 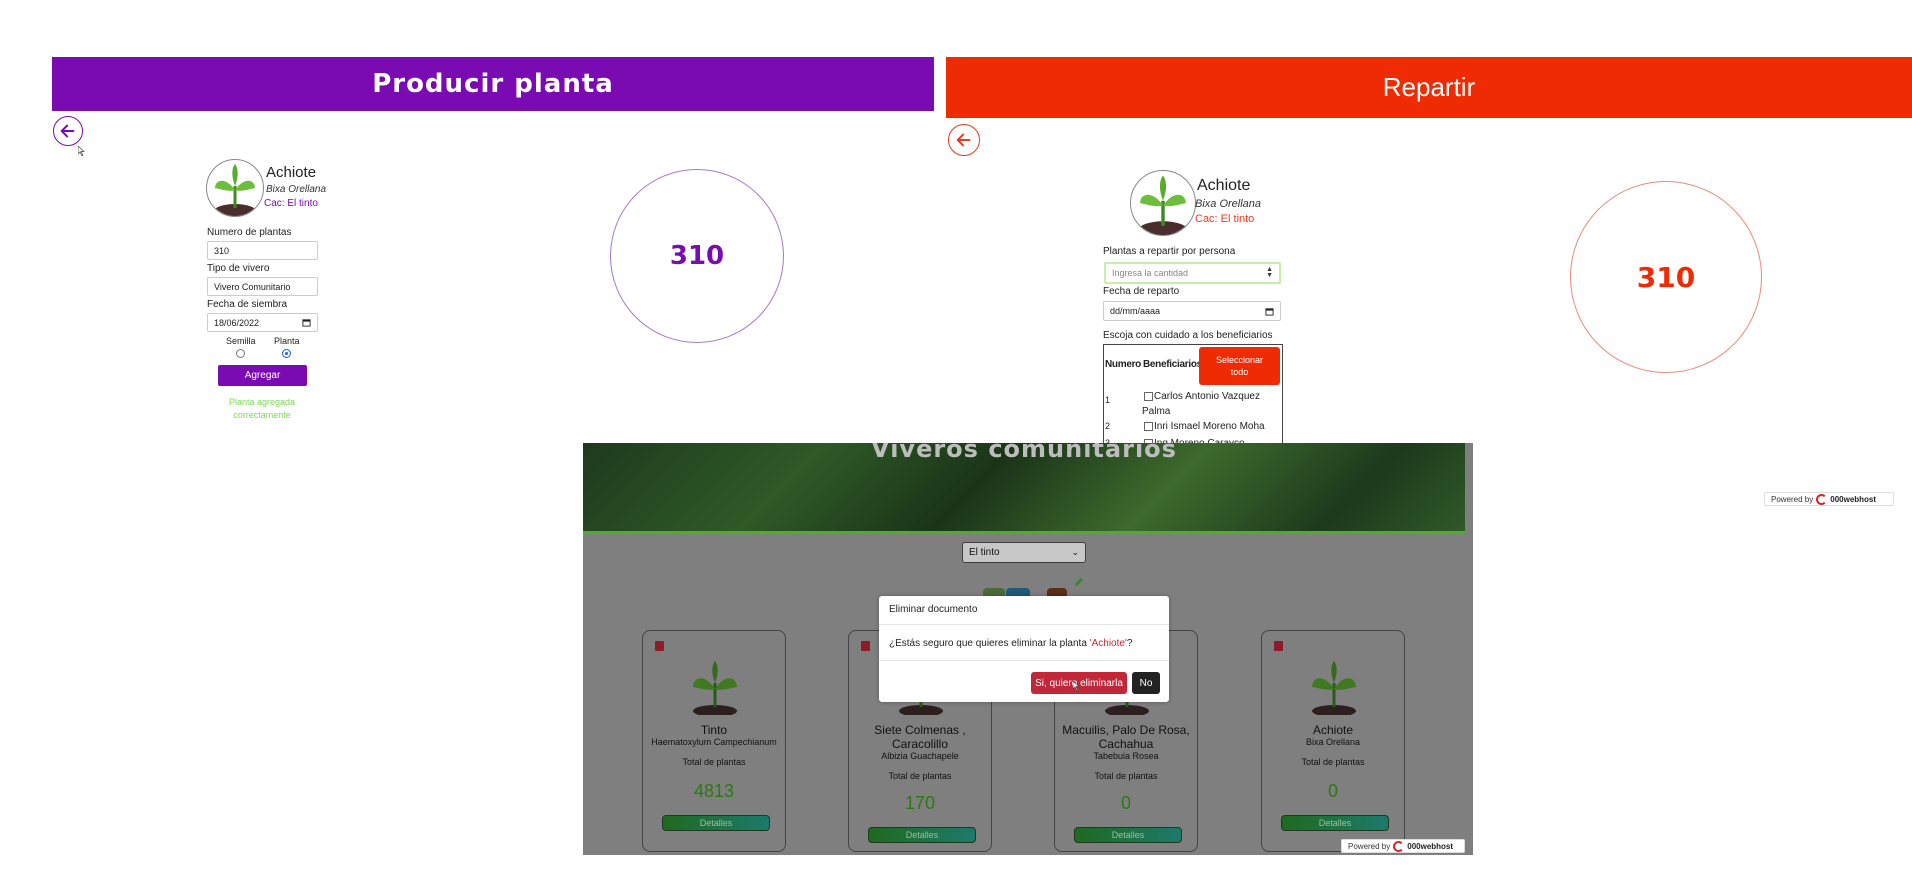 I want to click on seed-radio, so click(x=240, y=353).